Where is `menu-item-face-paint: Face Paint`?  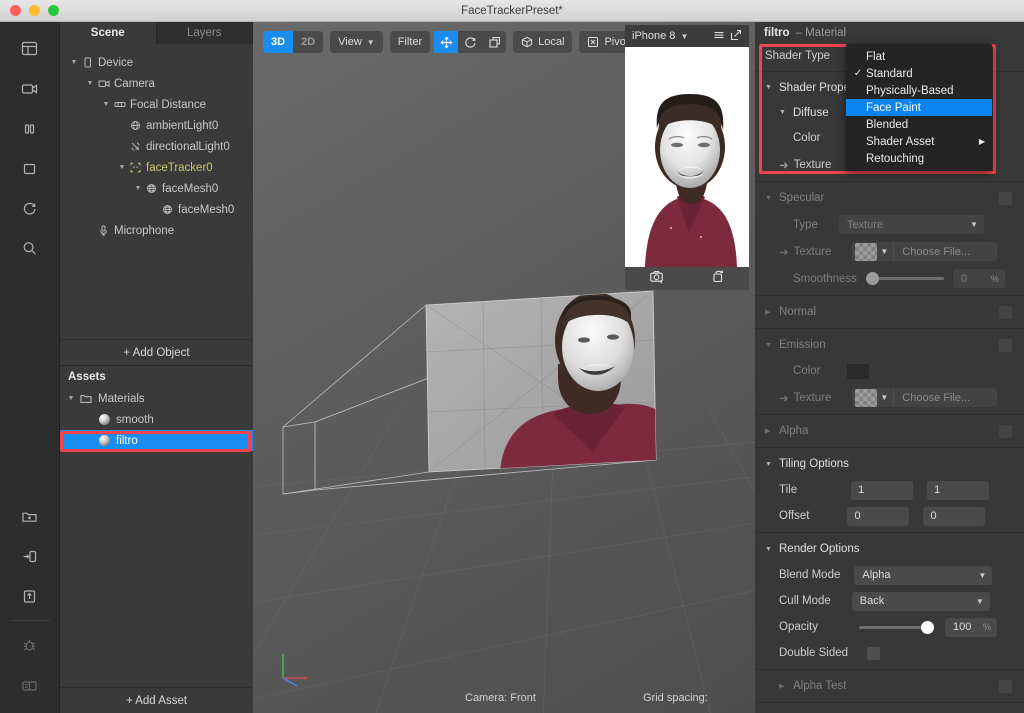
menu-item-face-paint: Face Paint is located at coordinates (919, 107).